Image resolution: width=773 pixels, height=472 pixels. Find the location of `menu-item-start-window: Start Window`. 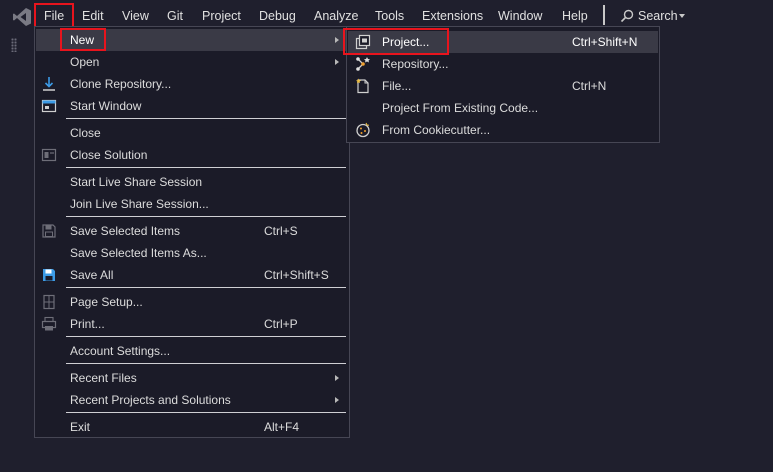

menu-item-start-window: Start Window is located at coordinates (192, 106).